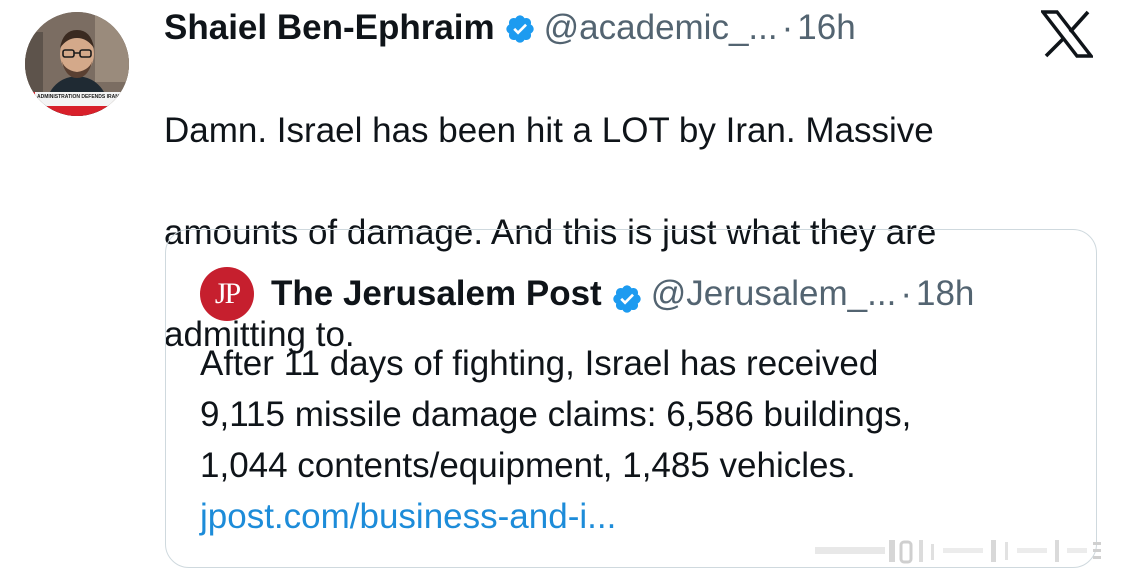  I want to click on jpost-logo-text: JP, so click(227, 293).